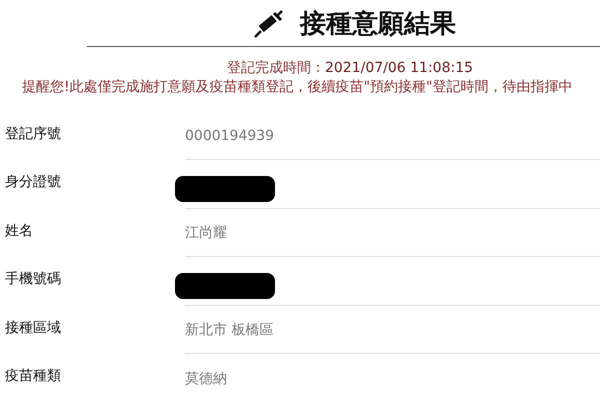  I want to click on page-title: 接種意願結果, so click(378, 24).